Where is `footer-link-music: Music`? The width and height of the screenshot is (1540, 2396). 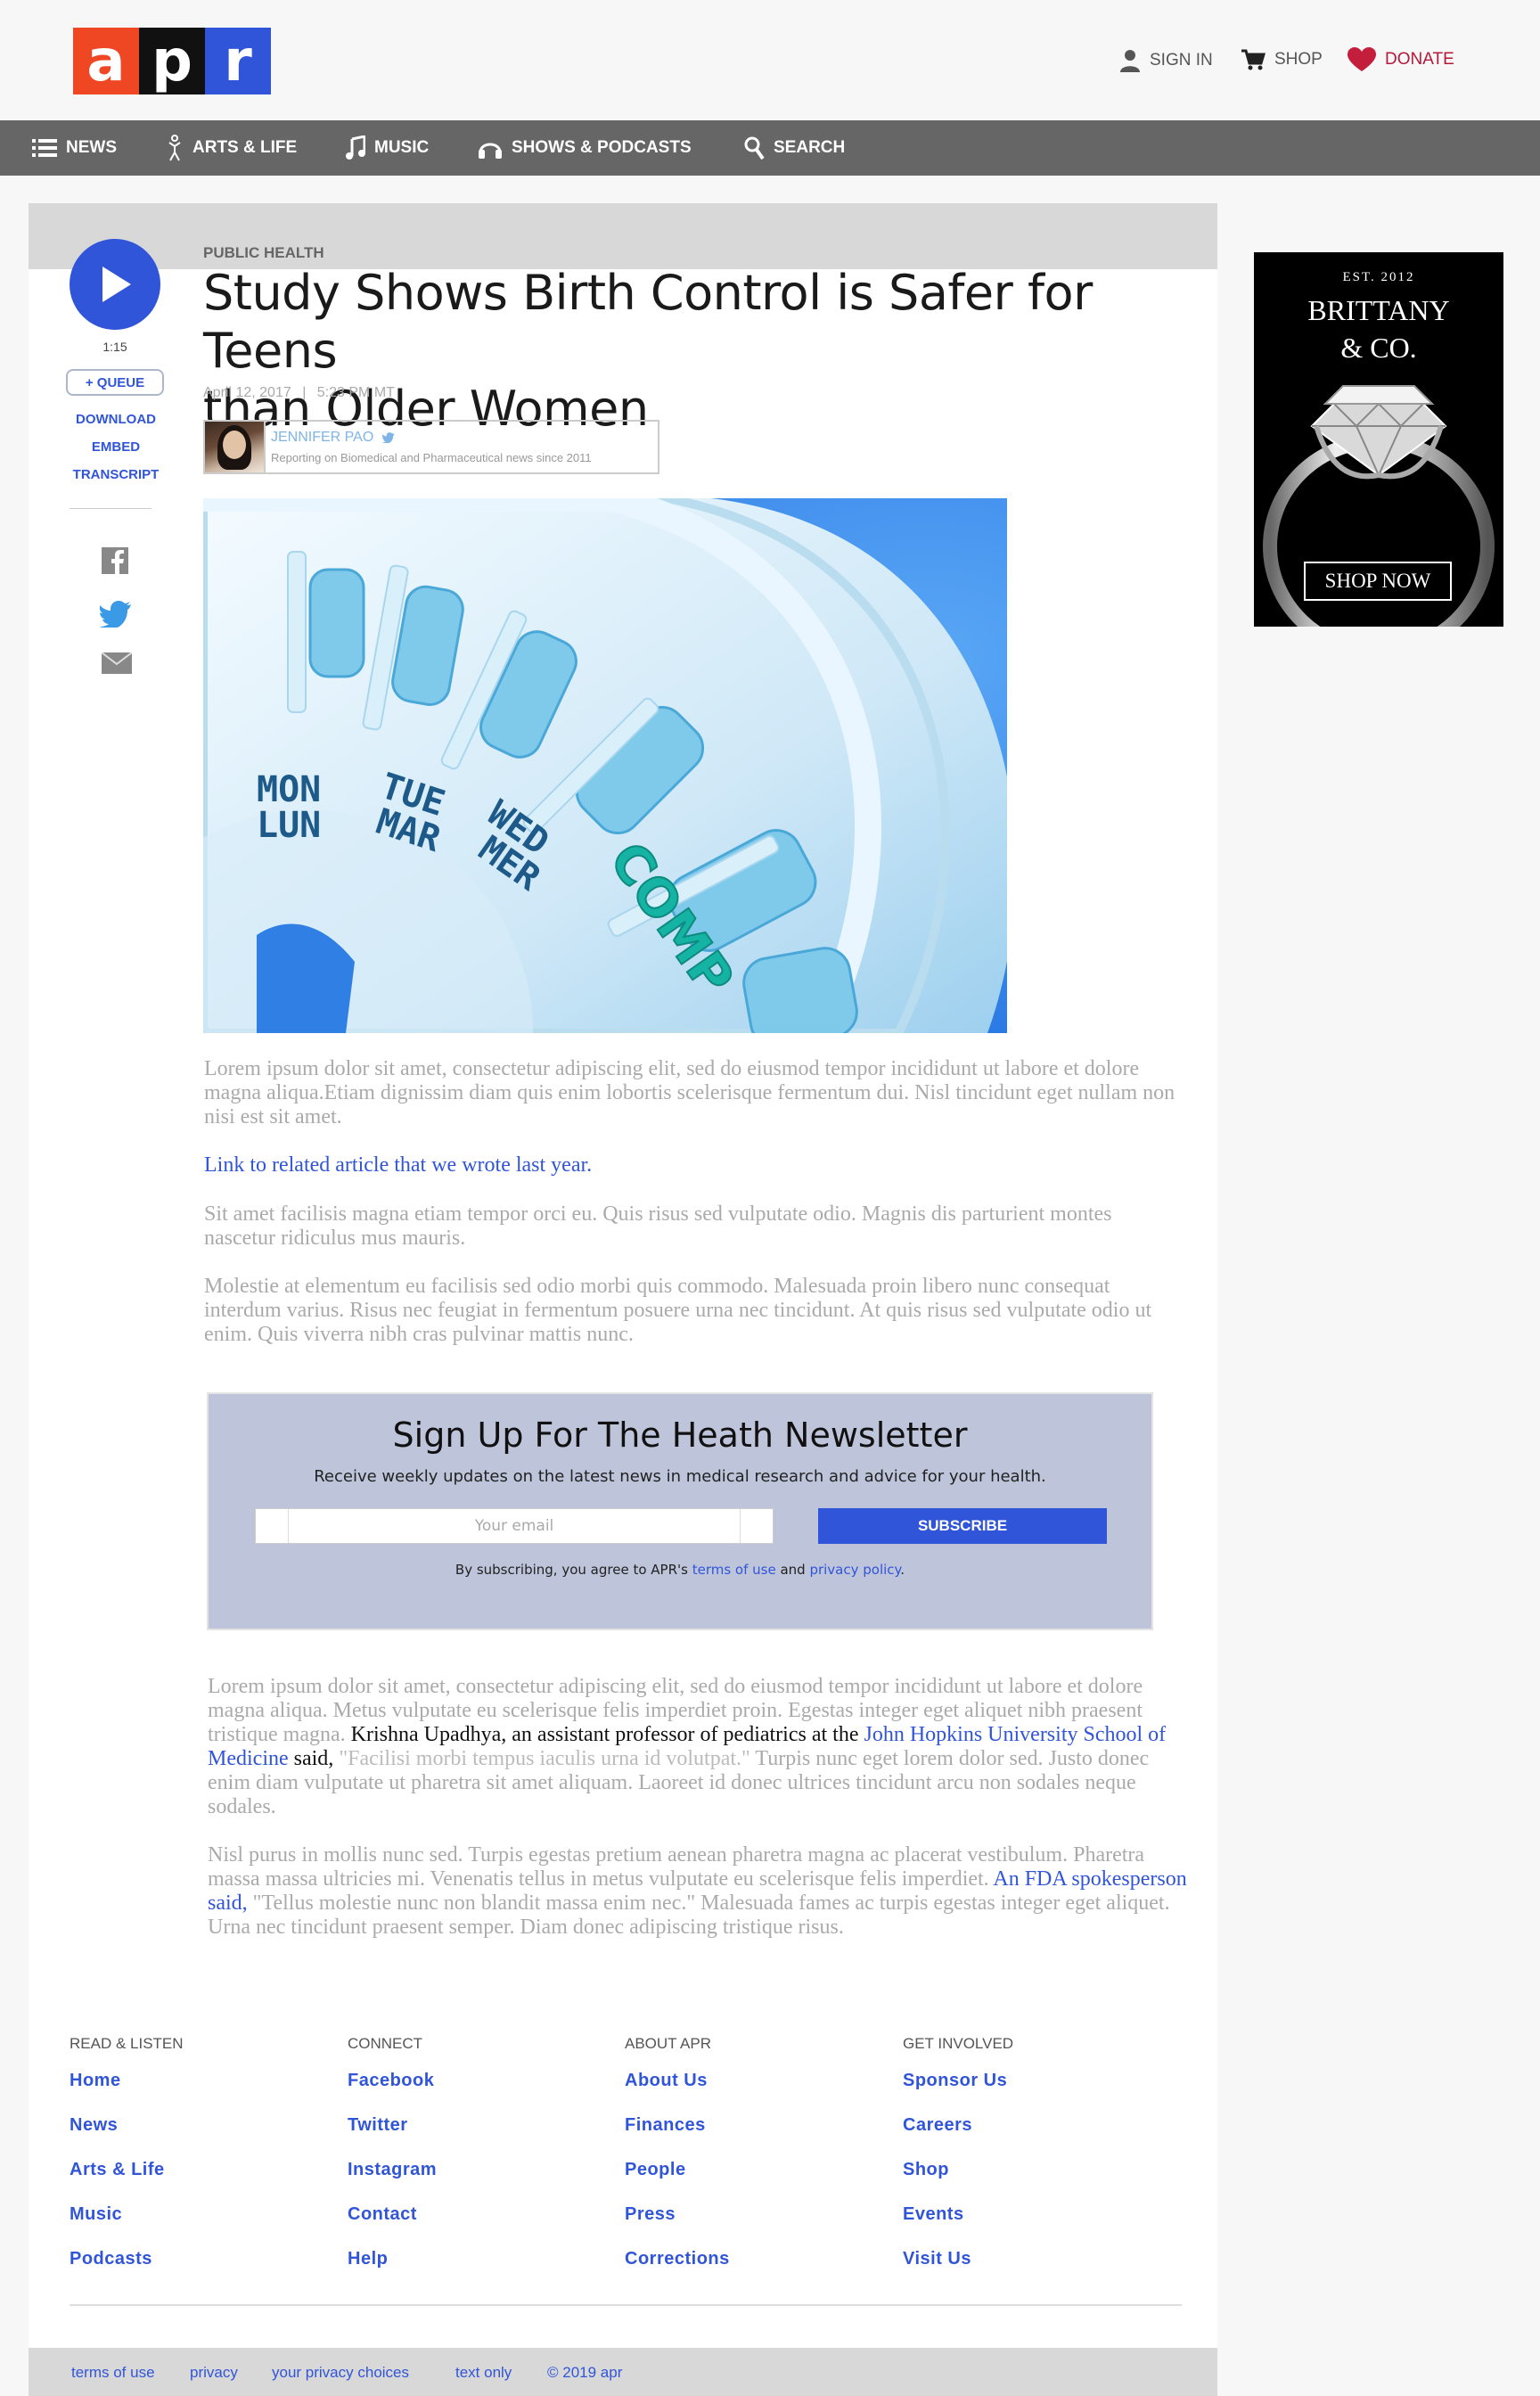
footer-link-music: Music is located at coordinates (127, 2225).